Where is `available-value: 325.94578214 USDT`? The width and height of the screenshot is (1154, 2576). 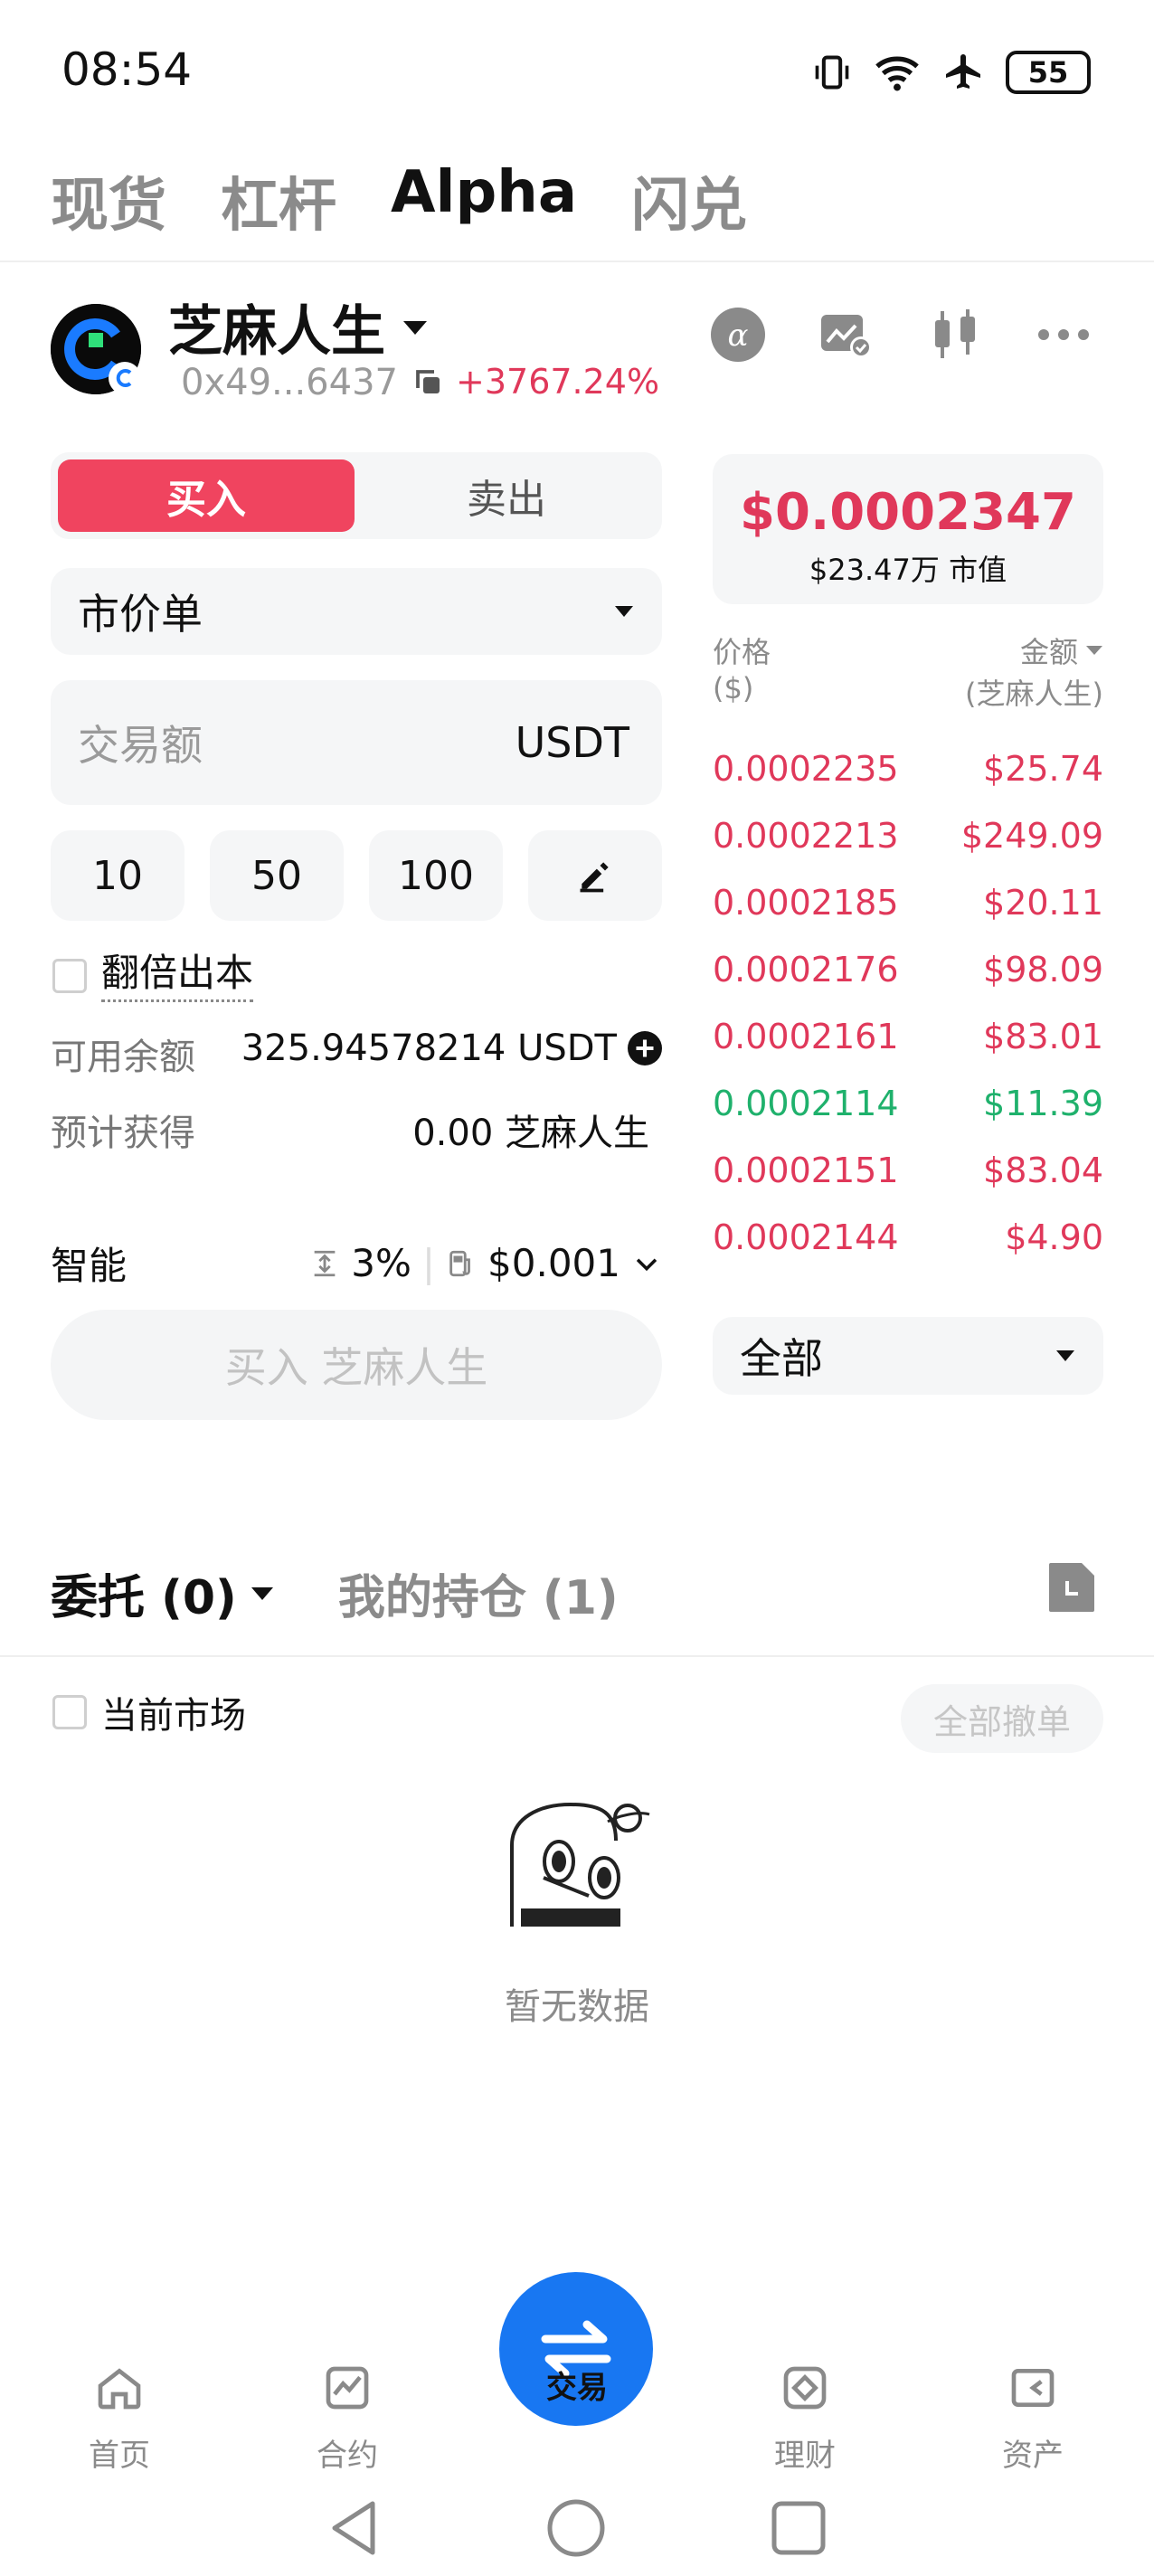
available-value: 325.94578214 USDT is located at coordinates (429, 1049).